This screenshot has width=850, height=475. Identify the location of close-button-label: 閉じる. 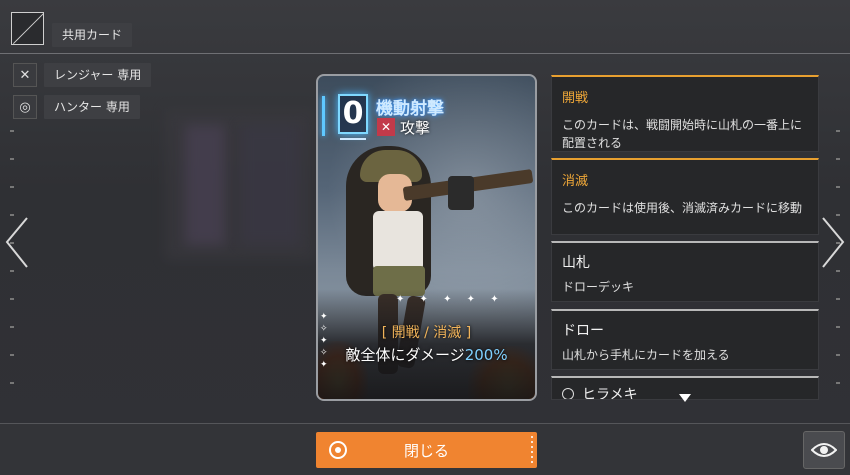
(426, 450).